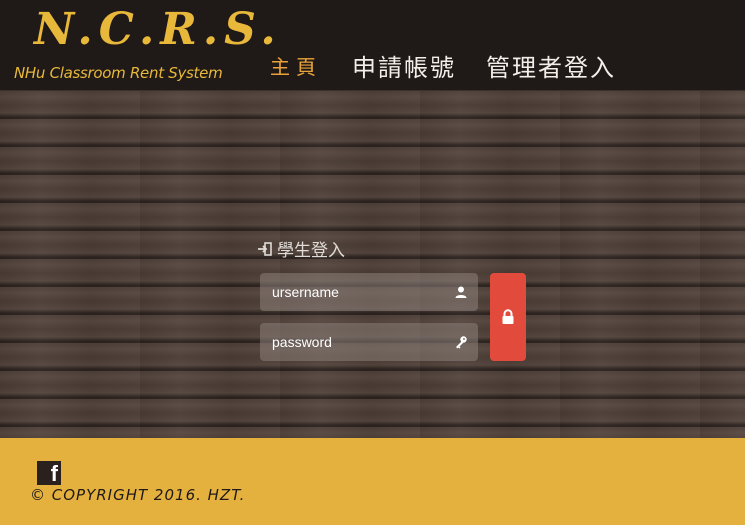  What do you see at coordinates (461, 342) in the screenshot?
I see `key-icon` at bounding box center [461, 342].